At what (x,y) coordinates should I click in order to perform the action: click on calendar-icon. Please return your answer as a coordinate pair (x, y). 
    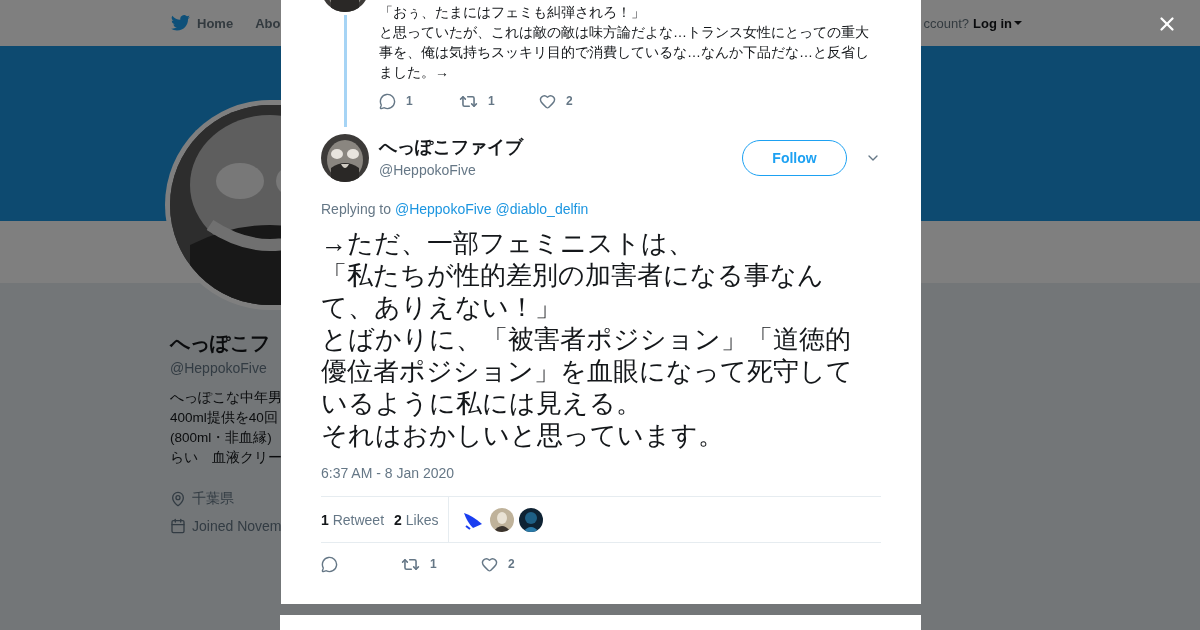
    Looking at the image, I should click on (178, 526).